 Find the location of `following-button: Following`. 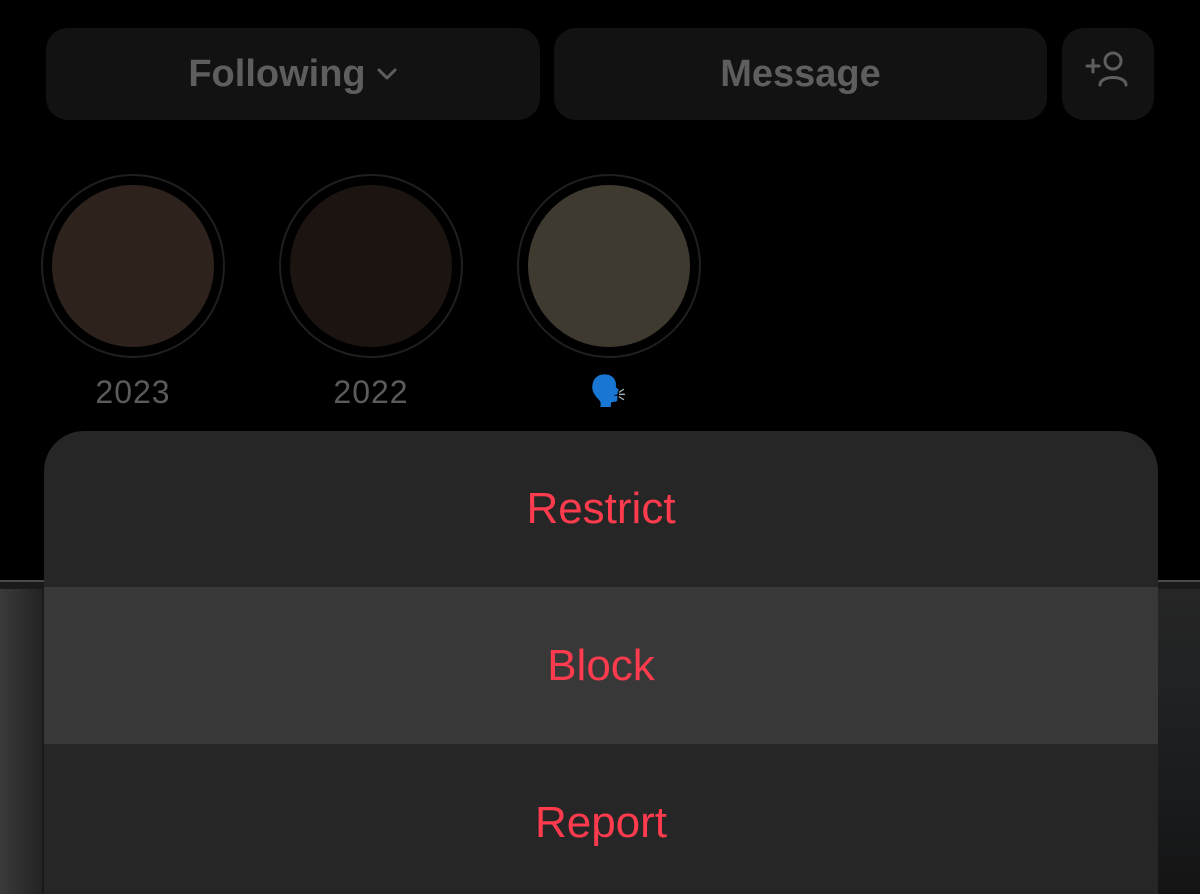

following-button: Following is located at coordinates (293, 74).